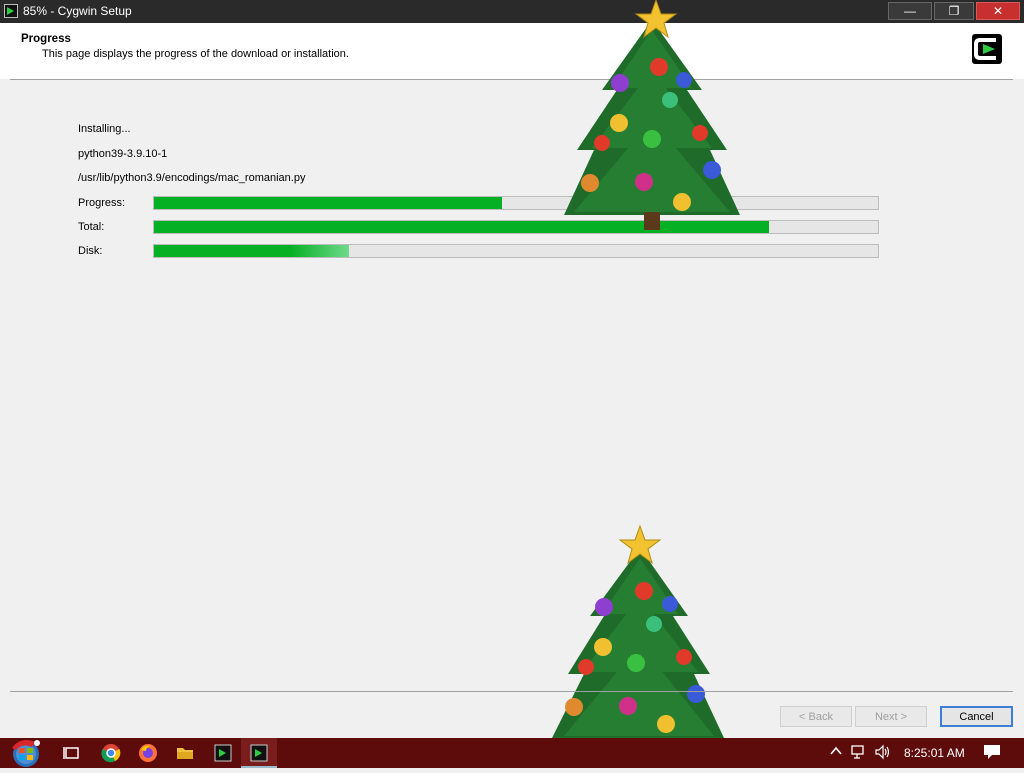 The height and width of the screenshot is (773, 1024). Describe the element at coordinates (976, 716) in the screenshot. I see `cancel-button: Cancel` at that location.